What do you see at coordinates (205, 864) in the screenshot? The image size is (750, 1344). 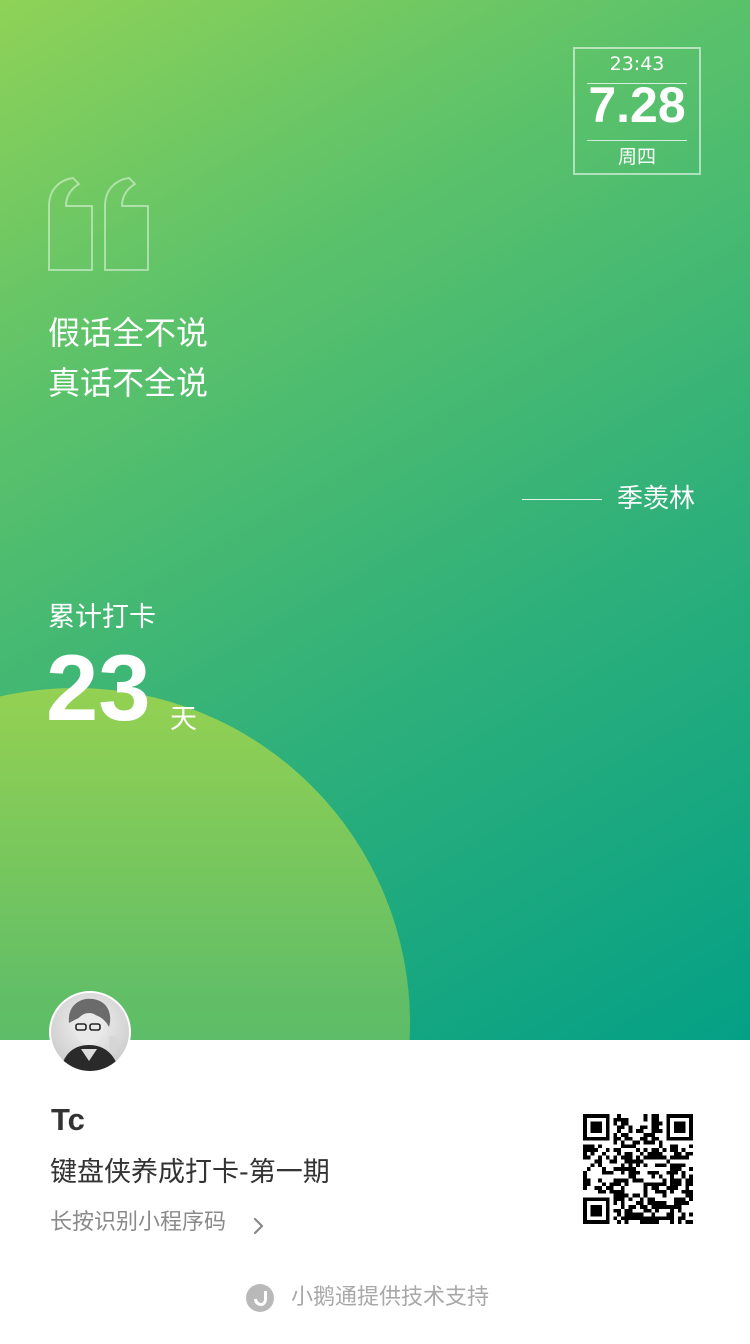 I see `decorative-circle` at bounding box center [205, 864].